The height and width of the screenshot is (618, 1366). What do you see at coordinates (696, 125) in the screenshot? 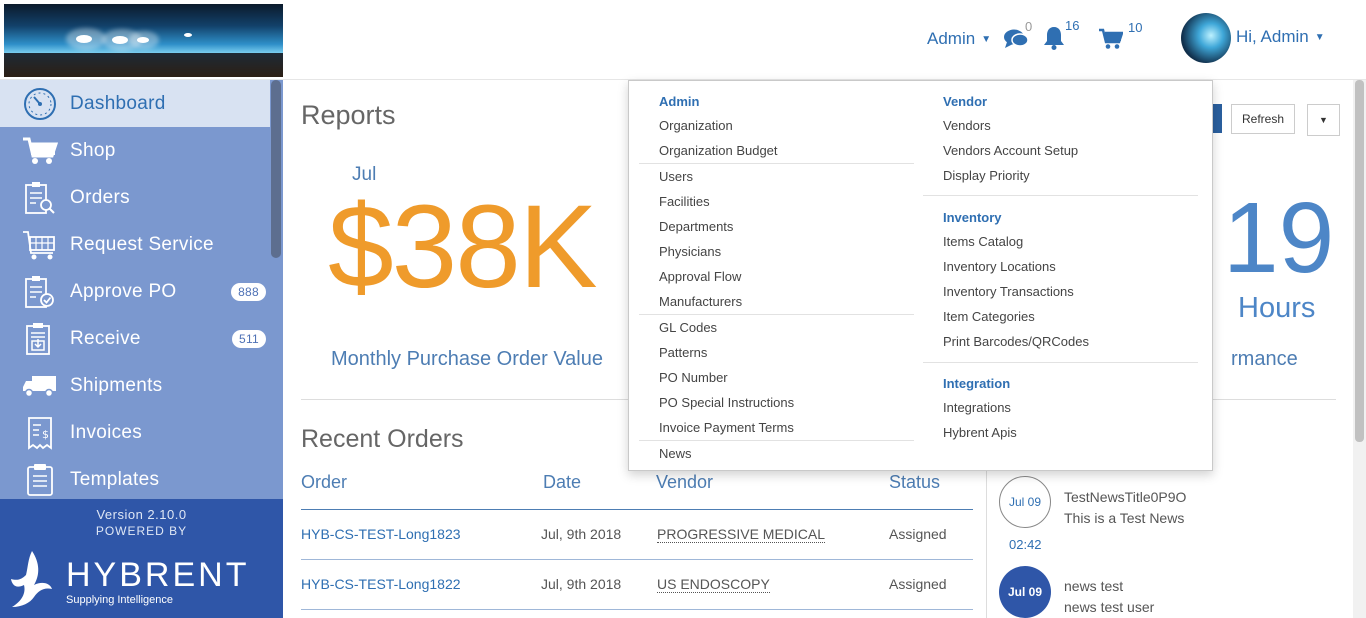
I see `menu-item-organization: Organization` at bounding box center [696, 125].